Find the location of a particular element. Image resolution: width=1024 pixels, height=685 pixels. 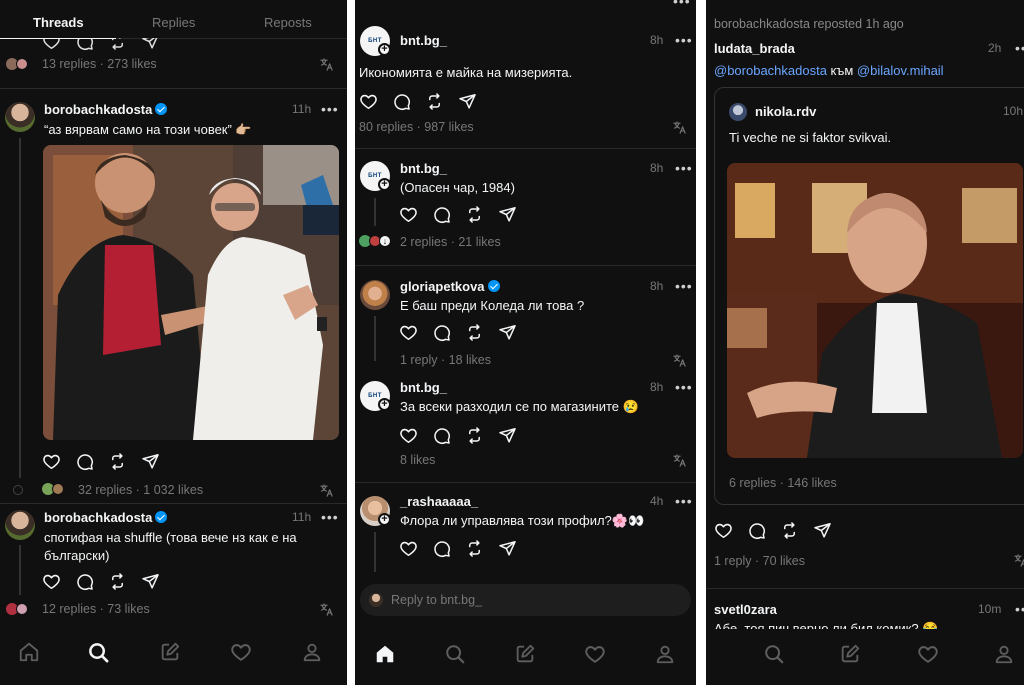

post-image is located at coordinates (191, 292).